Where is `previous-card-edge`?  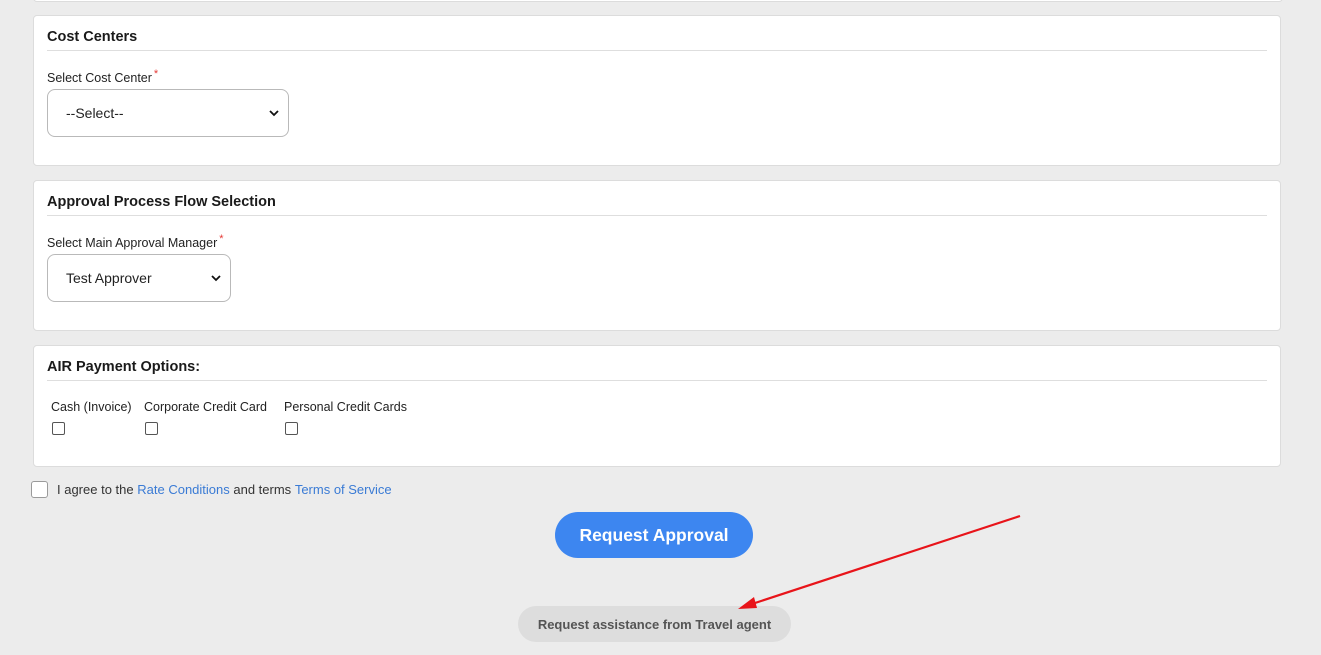
previous-card-edge is located at coordinates (658, 1).